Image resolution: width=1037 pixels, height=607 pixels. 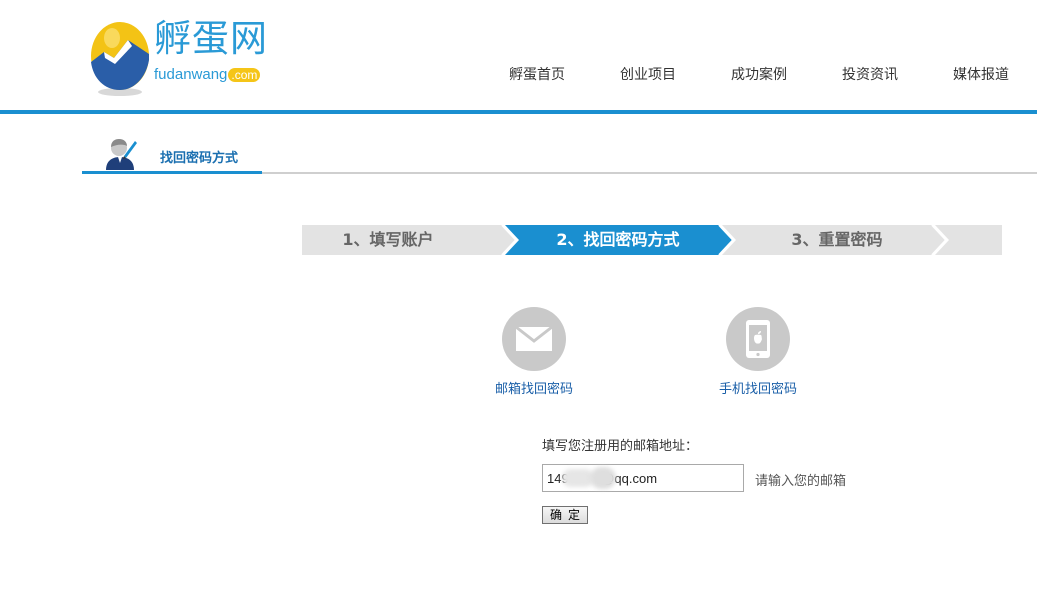 I want to click on site-logo: 孵蛋网 fudanwang .com, so click(x=188, y=56).